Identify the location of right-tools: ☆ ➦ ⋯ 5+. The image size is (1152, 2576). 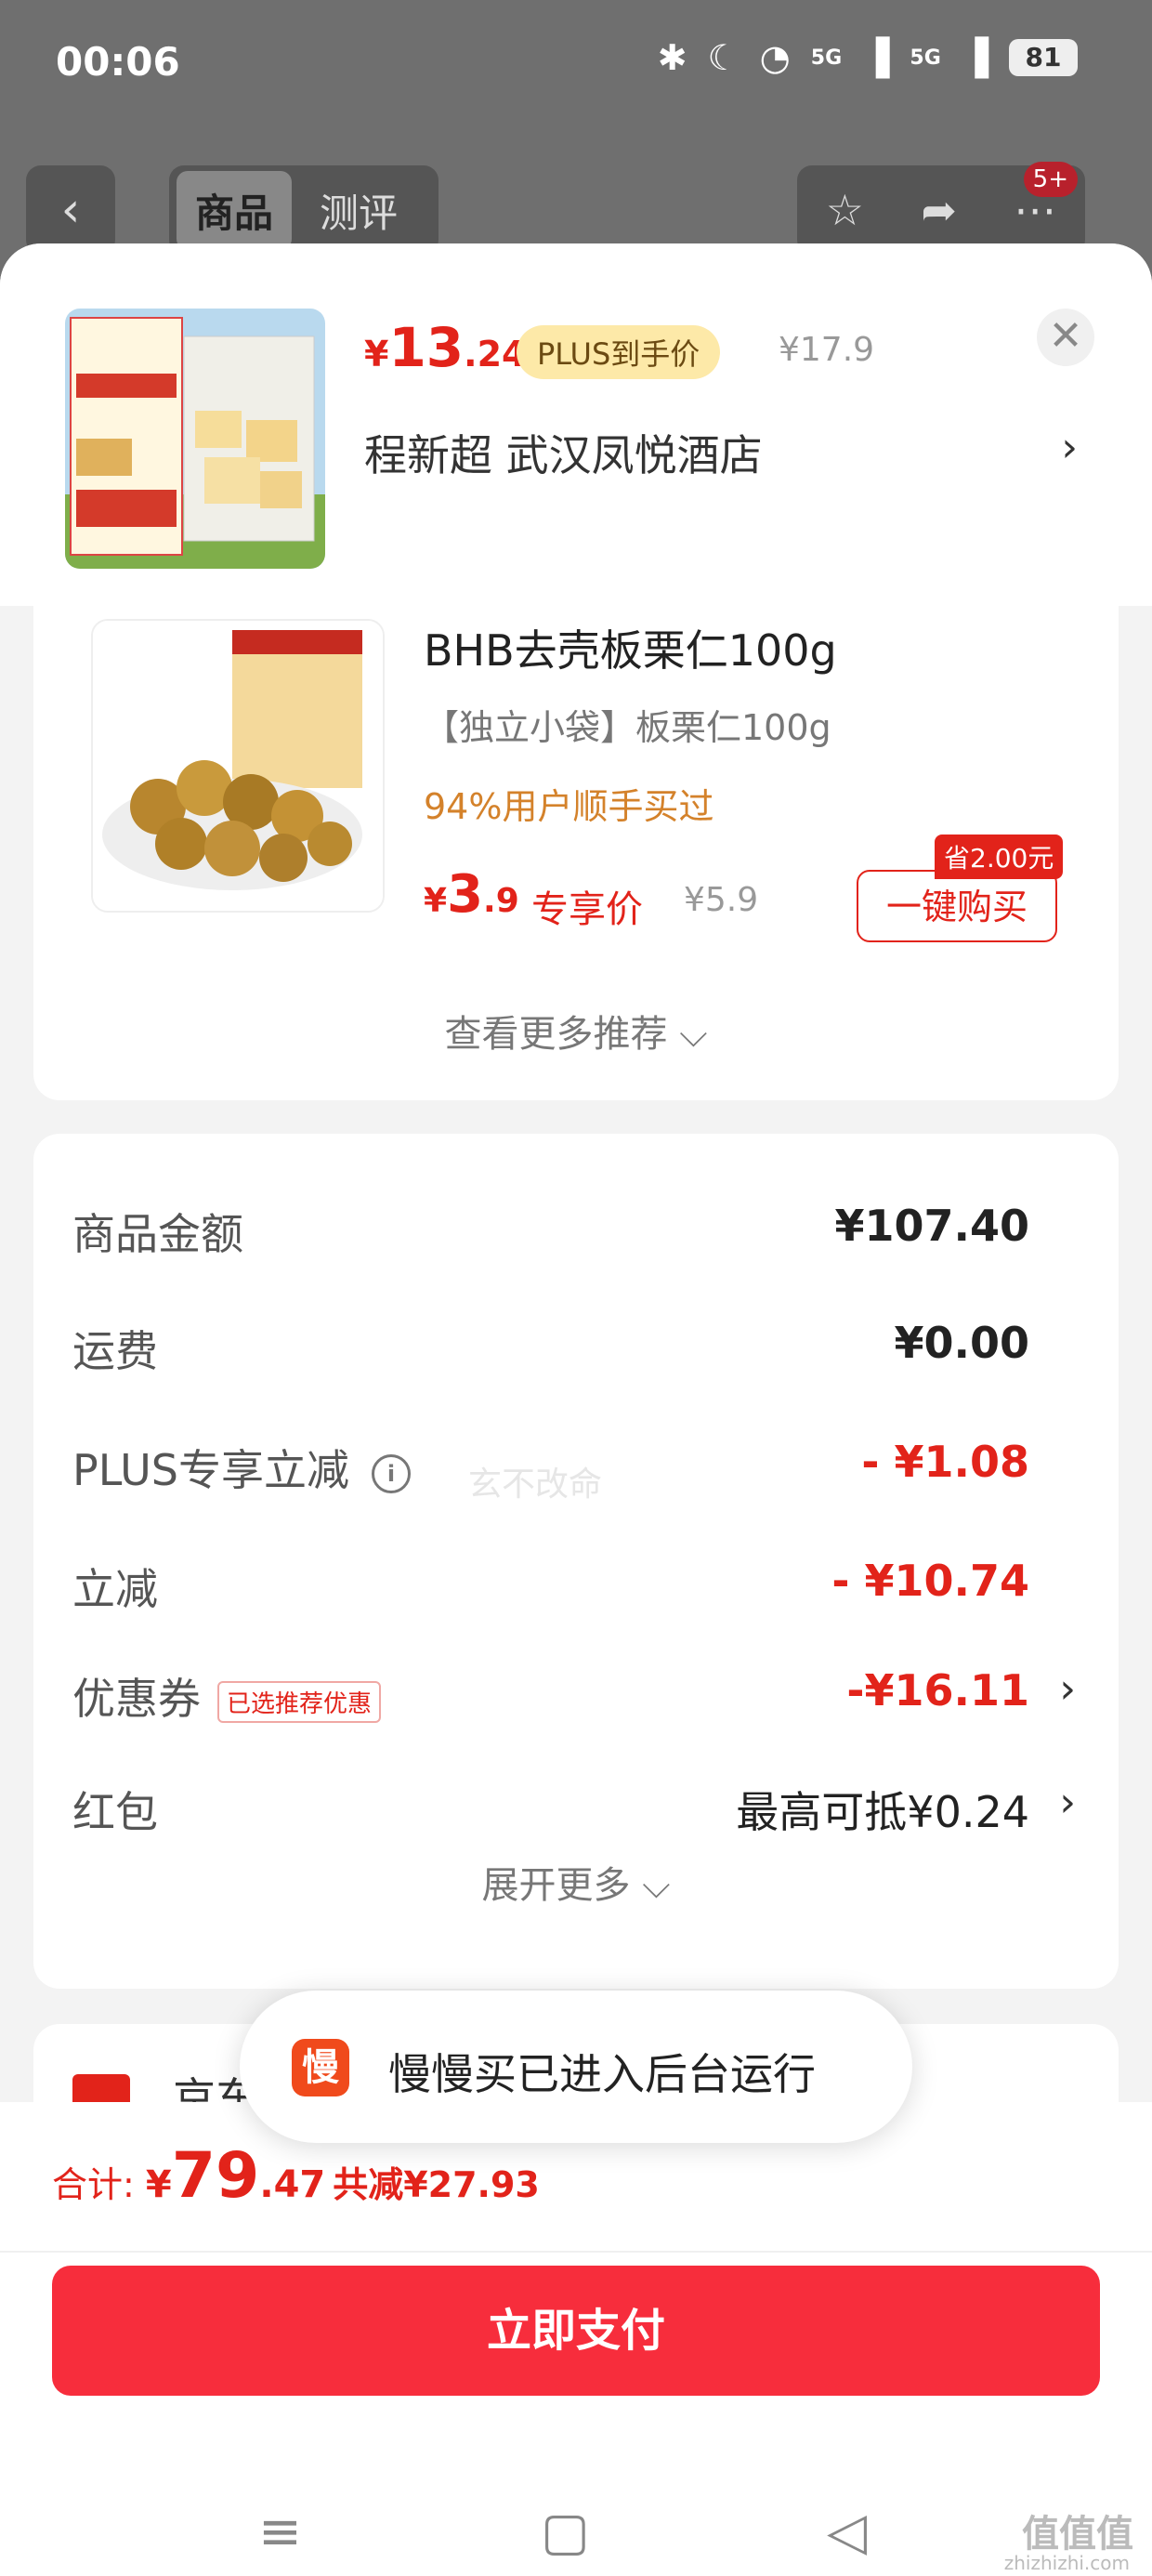
(941, 208).